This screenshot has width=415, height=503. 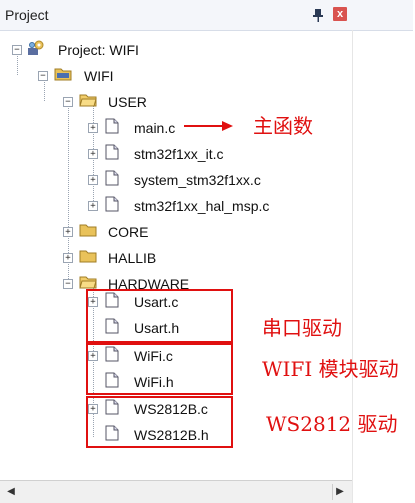 I want to click on tree-item-label: WIFI, so click(x=99, y=76).